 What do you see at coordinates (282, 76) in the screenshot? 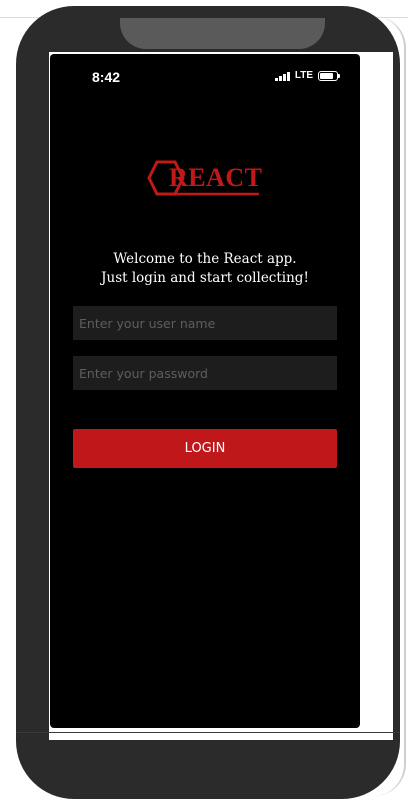
I see `signal-bars-icon` at bounding box center [282, 76].